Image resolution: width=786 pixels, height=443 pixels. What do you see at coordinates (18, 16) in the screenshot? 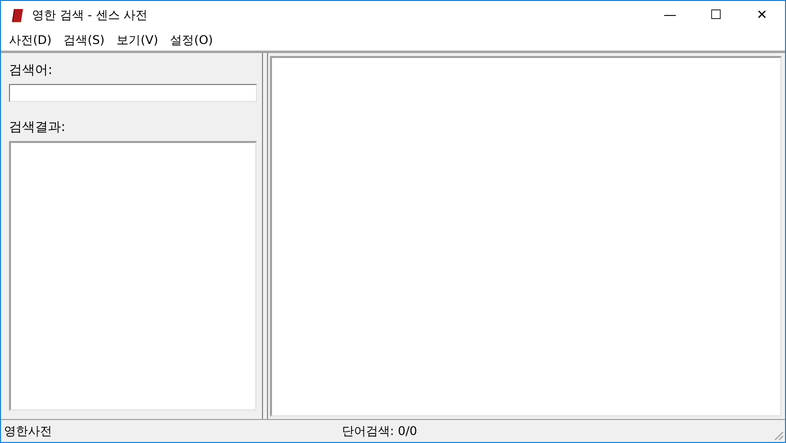
I see `book-icon` at bounding box center [18, 16].